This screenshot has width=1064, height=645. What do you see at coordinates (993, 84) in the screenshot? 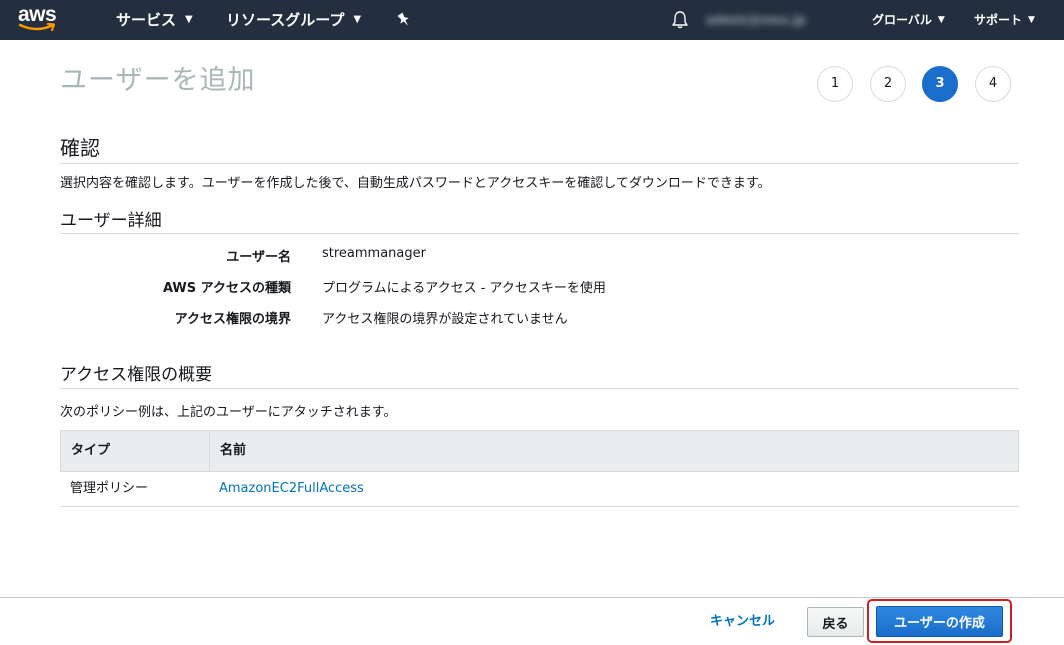
I see `step-4: 4` at bounding box center [993, 84].